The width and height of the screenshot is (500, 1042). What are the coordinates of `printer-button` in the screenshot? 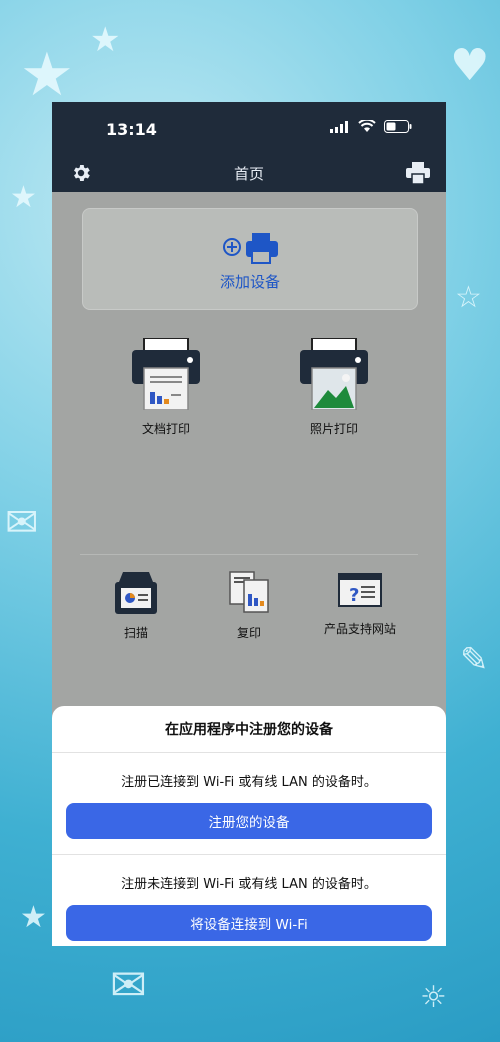 It's located at (418, 175).